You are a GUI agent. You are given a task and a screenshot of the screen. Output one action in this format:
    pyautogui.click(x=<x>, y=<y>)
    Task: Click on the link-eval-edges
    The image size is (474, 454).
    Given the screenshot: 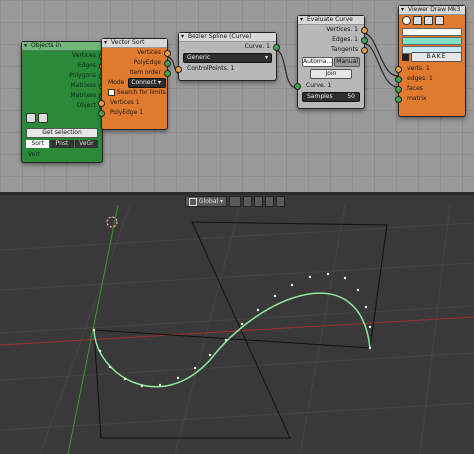 What is the action you would take?
    pyautogui.click(x=380, y=65)
    